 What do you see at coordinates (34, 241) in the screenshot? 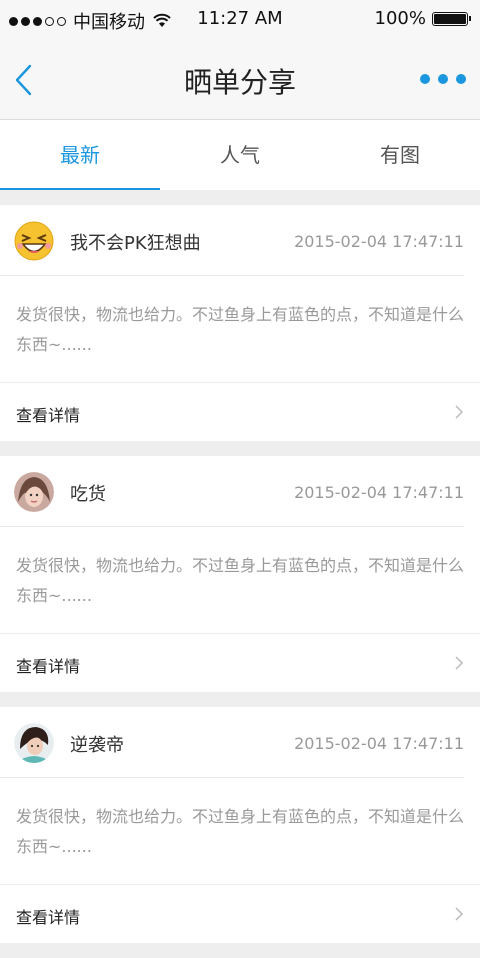
I see `laughing-emoji-avatar` at bounding box center [34, 241].